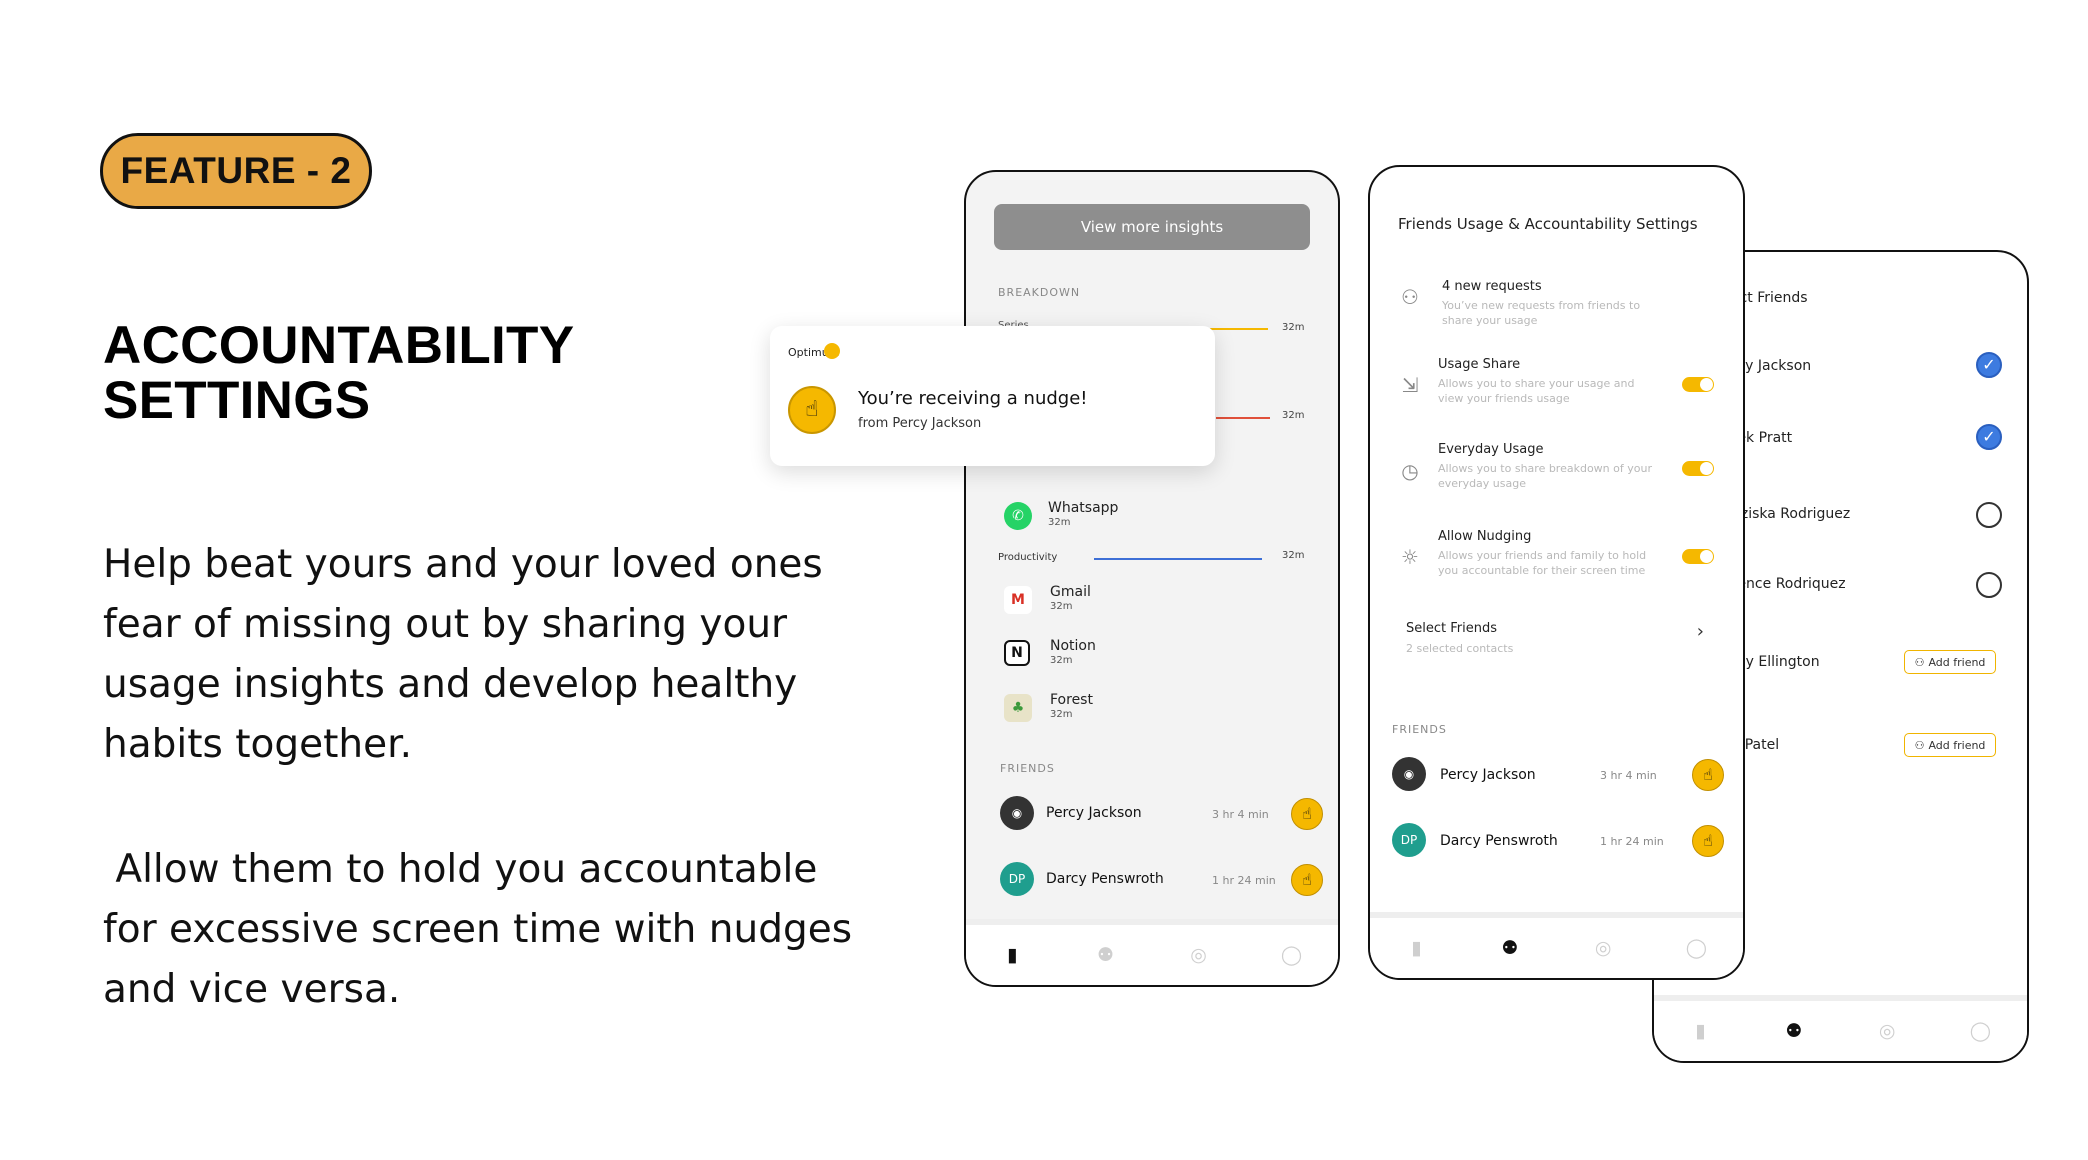  I want to click on share-icon: ⇲, so click(1410, 385).